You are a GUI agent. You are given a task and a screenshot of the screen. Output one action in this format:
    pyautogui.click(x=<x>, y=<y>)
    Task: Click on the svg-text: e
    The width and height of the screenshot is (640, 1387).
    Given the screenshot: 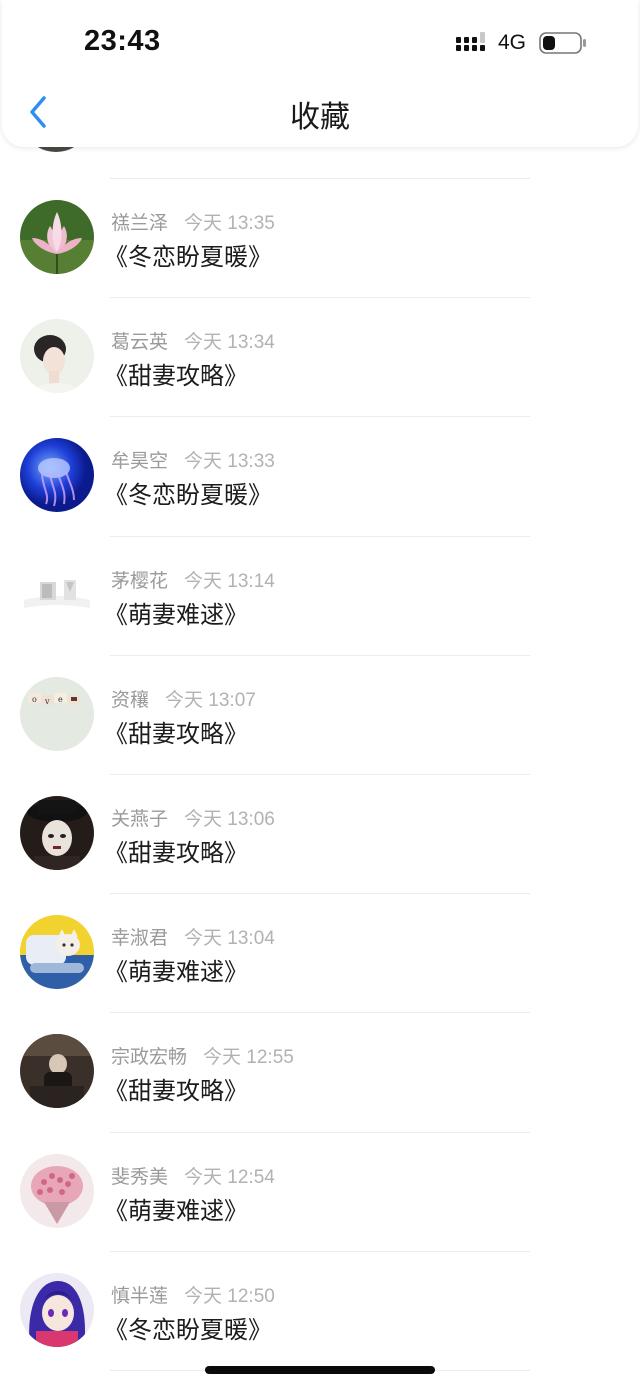 What is the action you would take?
    pyautogui.click(x=60, y=699)
    